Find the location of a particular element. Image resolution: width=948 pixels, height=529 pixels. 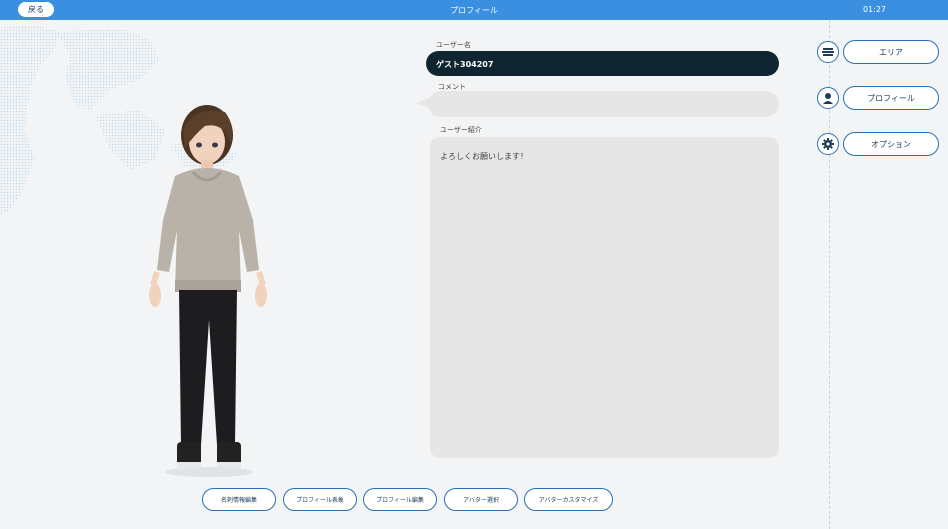

avatar-character is located at coordinates (208, 291).